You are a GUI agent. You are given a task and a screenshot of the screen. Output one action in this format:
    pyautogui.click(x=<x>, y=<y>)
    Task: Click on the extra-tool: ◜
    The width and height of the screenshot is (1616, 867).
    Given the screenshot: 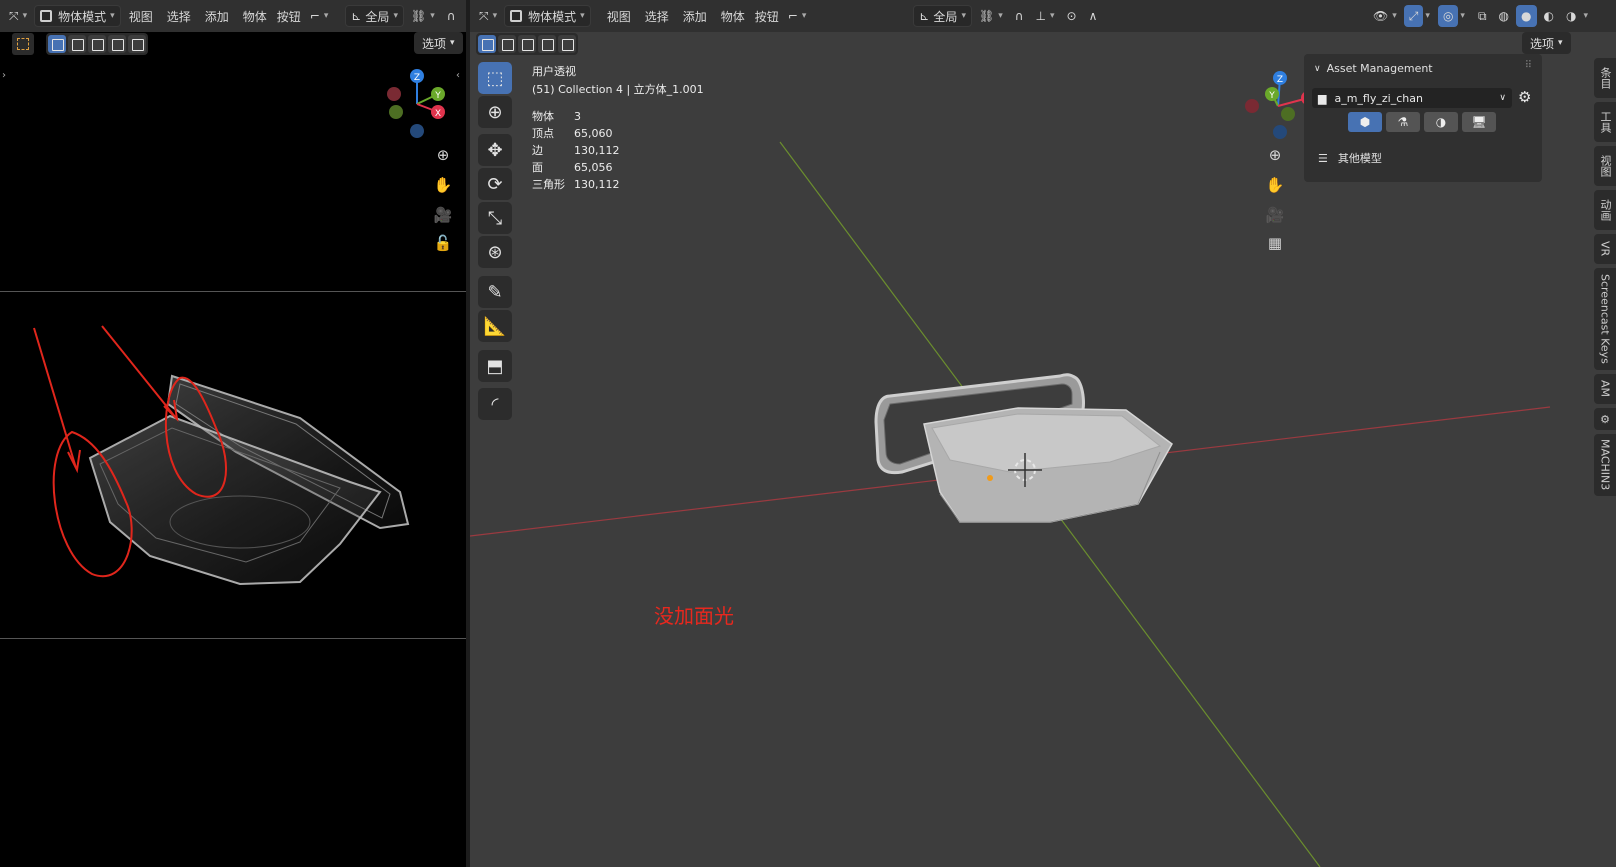 What is the action you would take?
    pyautogui.click(x=495, y=404)
    